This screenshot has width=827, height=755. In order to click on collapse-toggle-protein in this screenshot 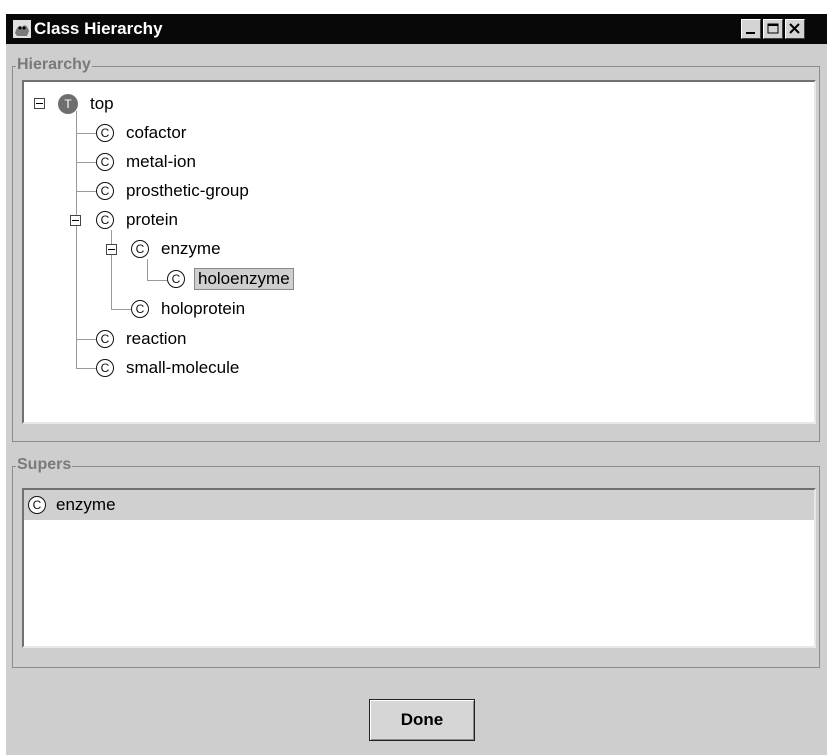, I will do `click(75, 220)`.